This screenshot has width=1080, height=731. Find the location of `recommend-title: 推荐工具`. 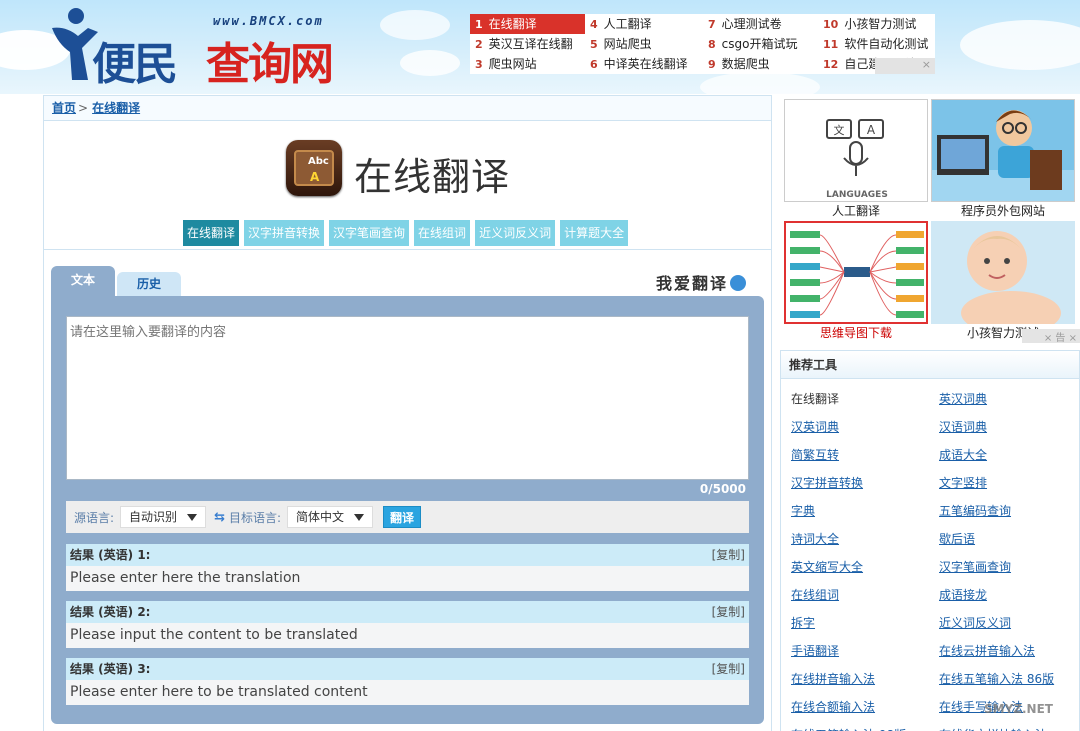

recommend-title: 推荐工具 is located at coordinates (930, 365).